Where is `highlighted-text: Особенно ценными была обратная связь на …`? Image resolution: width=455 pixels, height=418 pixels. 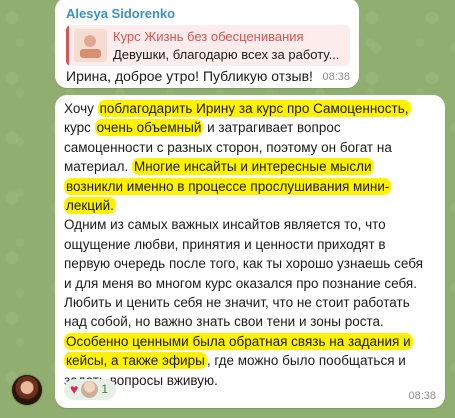
highlighted-text: Особенно ценными была обратная связь на … is located at coordinates (238, 341).